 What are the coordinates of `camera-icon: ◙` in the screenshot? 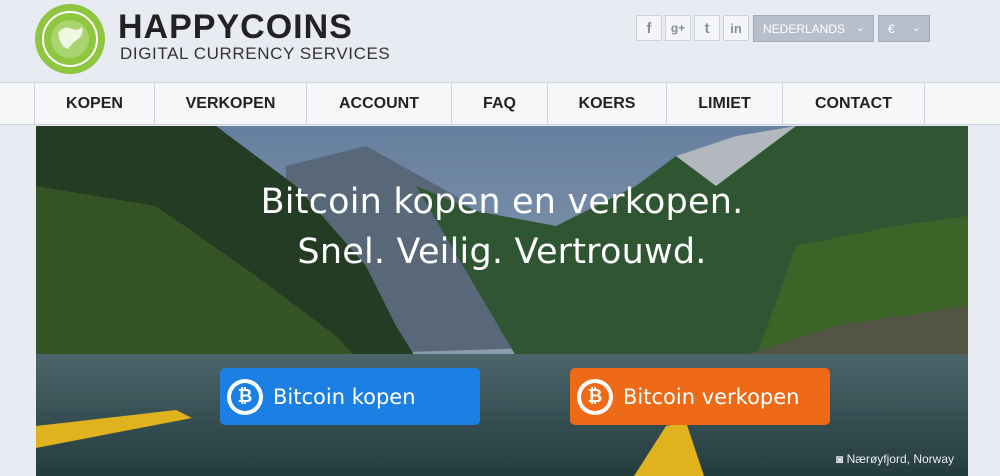 It's located at (840, 459).